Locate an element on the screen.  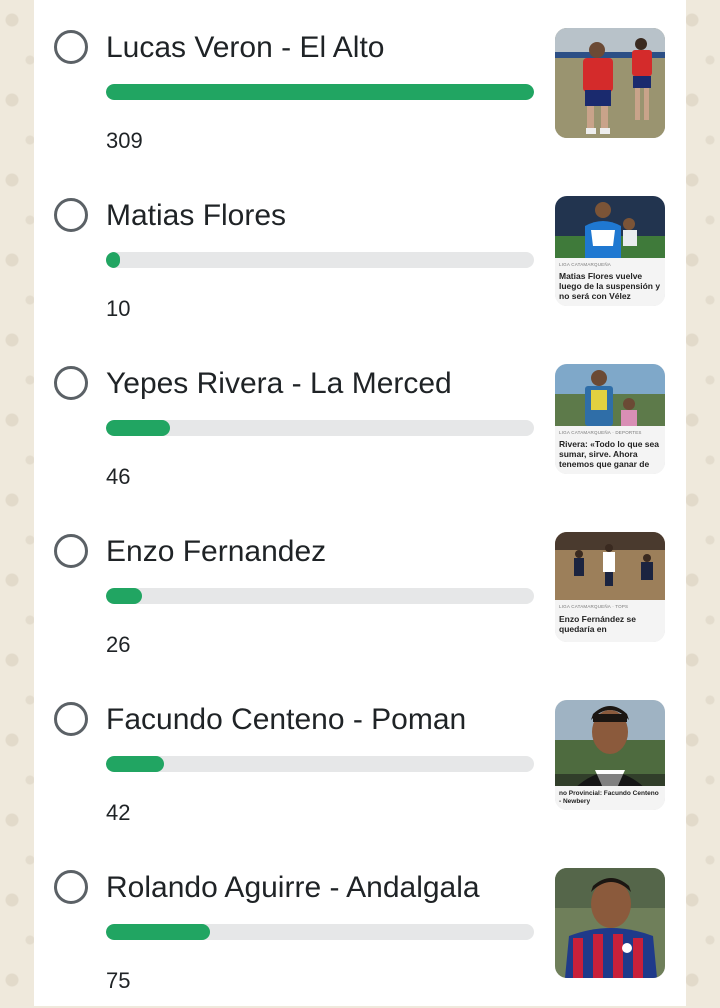
news-thumbnail: no Provincial: Facundo Centeno - Newbery is located at coordinates (610, 755).